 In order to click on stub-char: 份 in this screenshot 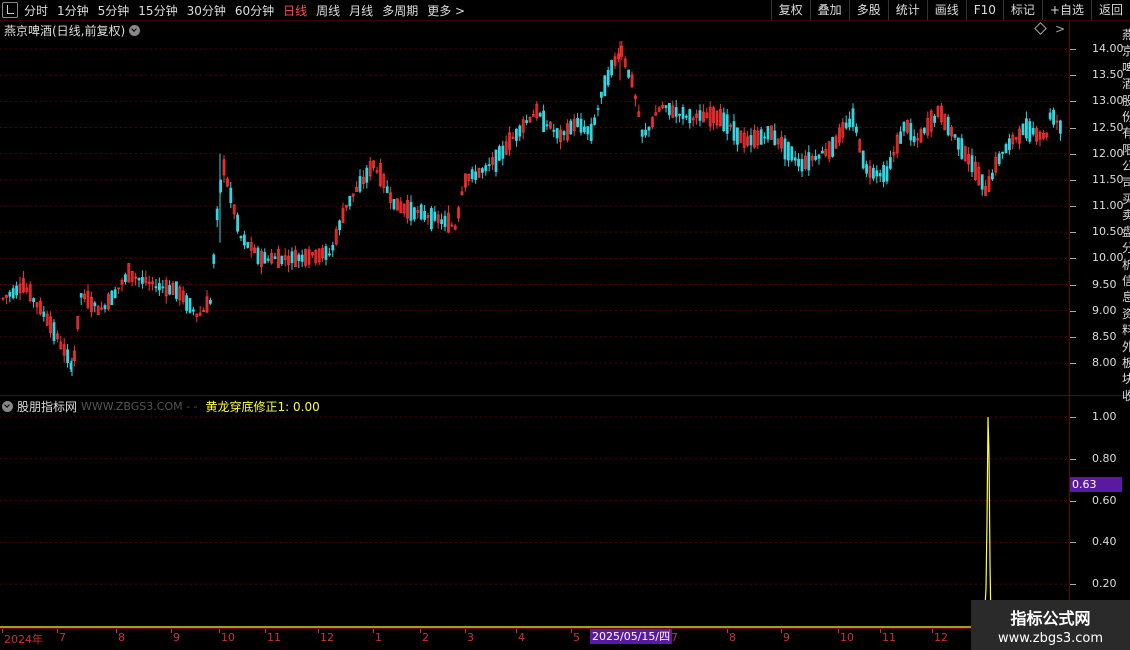, I will do `click(1126, 117)`.